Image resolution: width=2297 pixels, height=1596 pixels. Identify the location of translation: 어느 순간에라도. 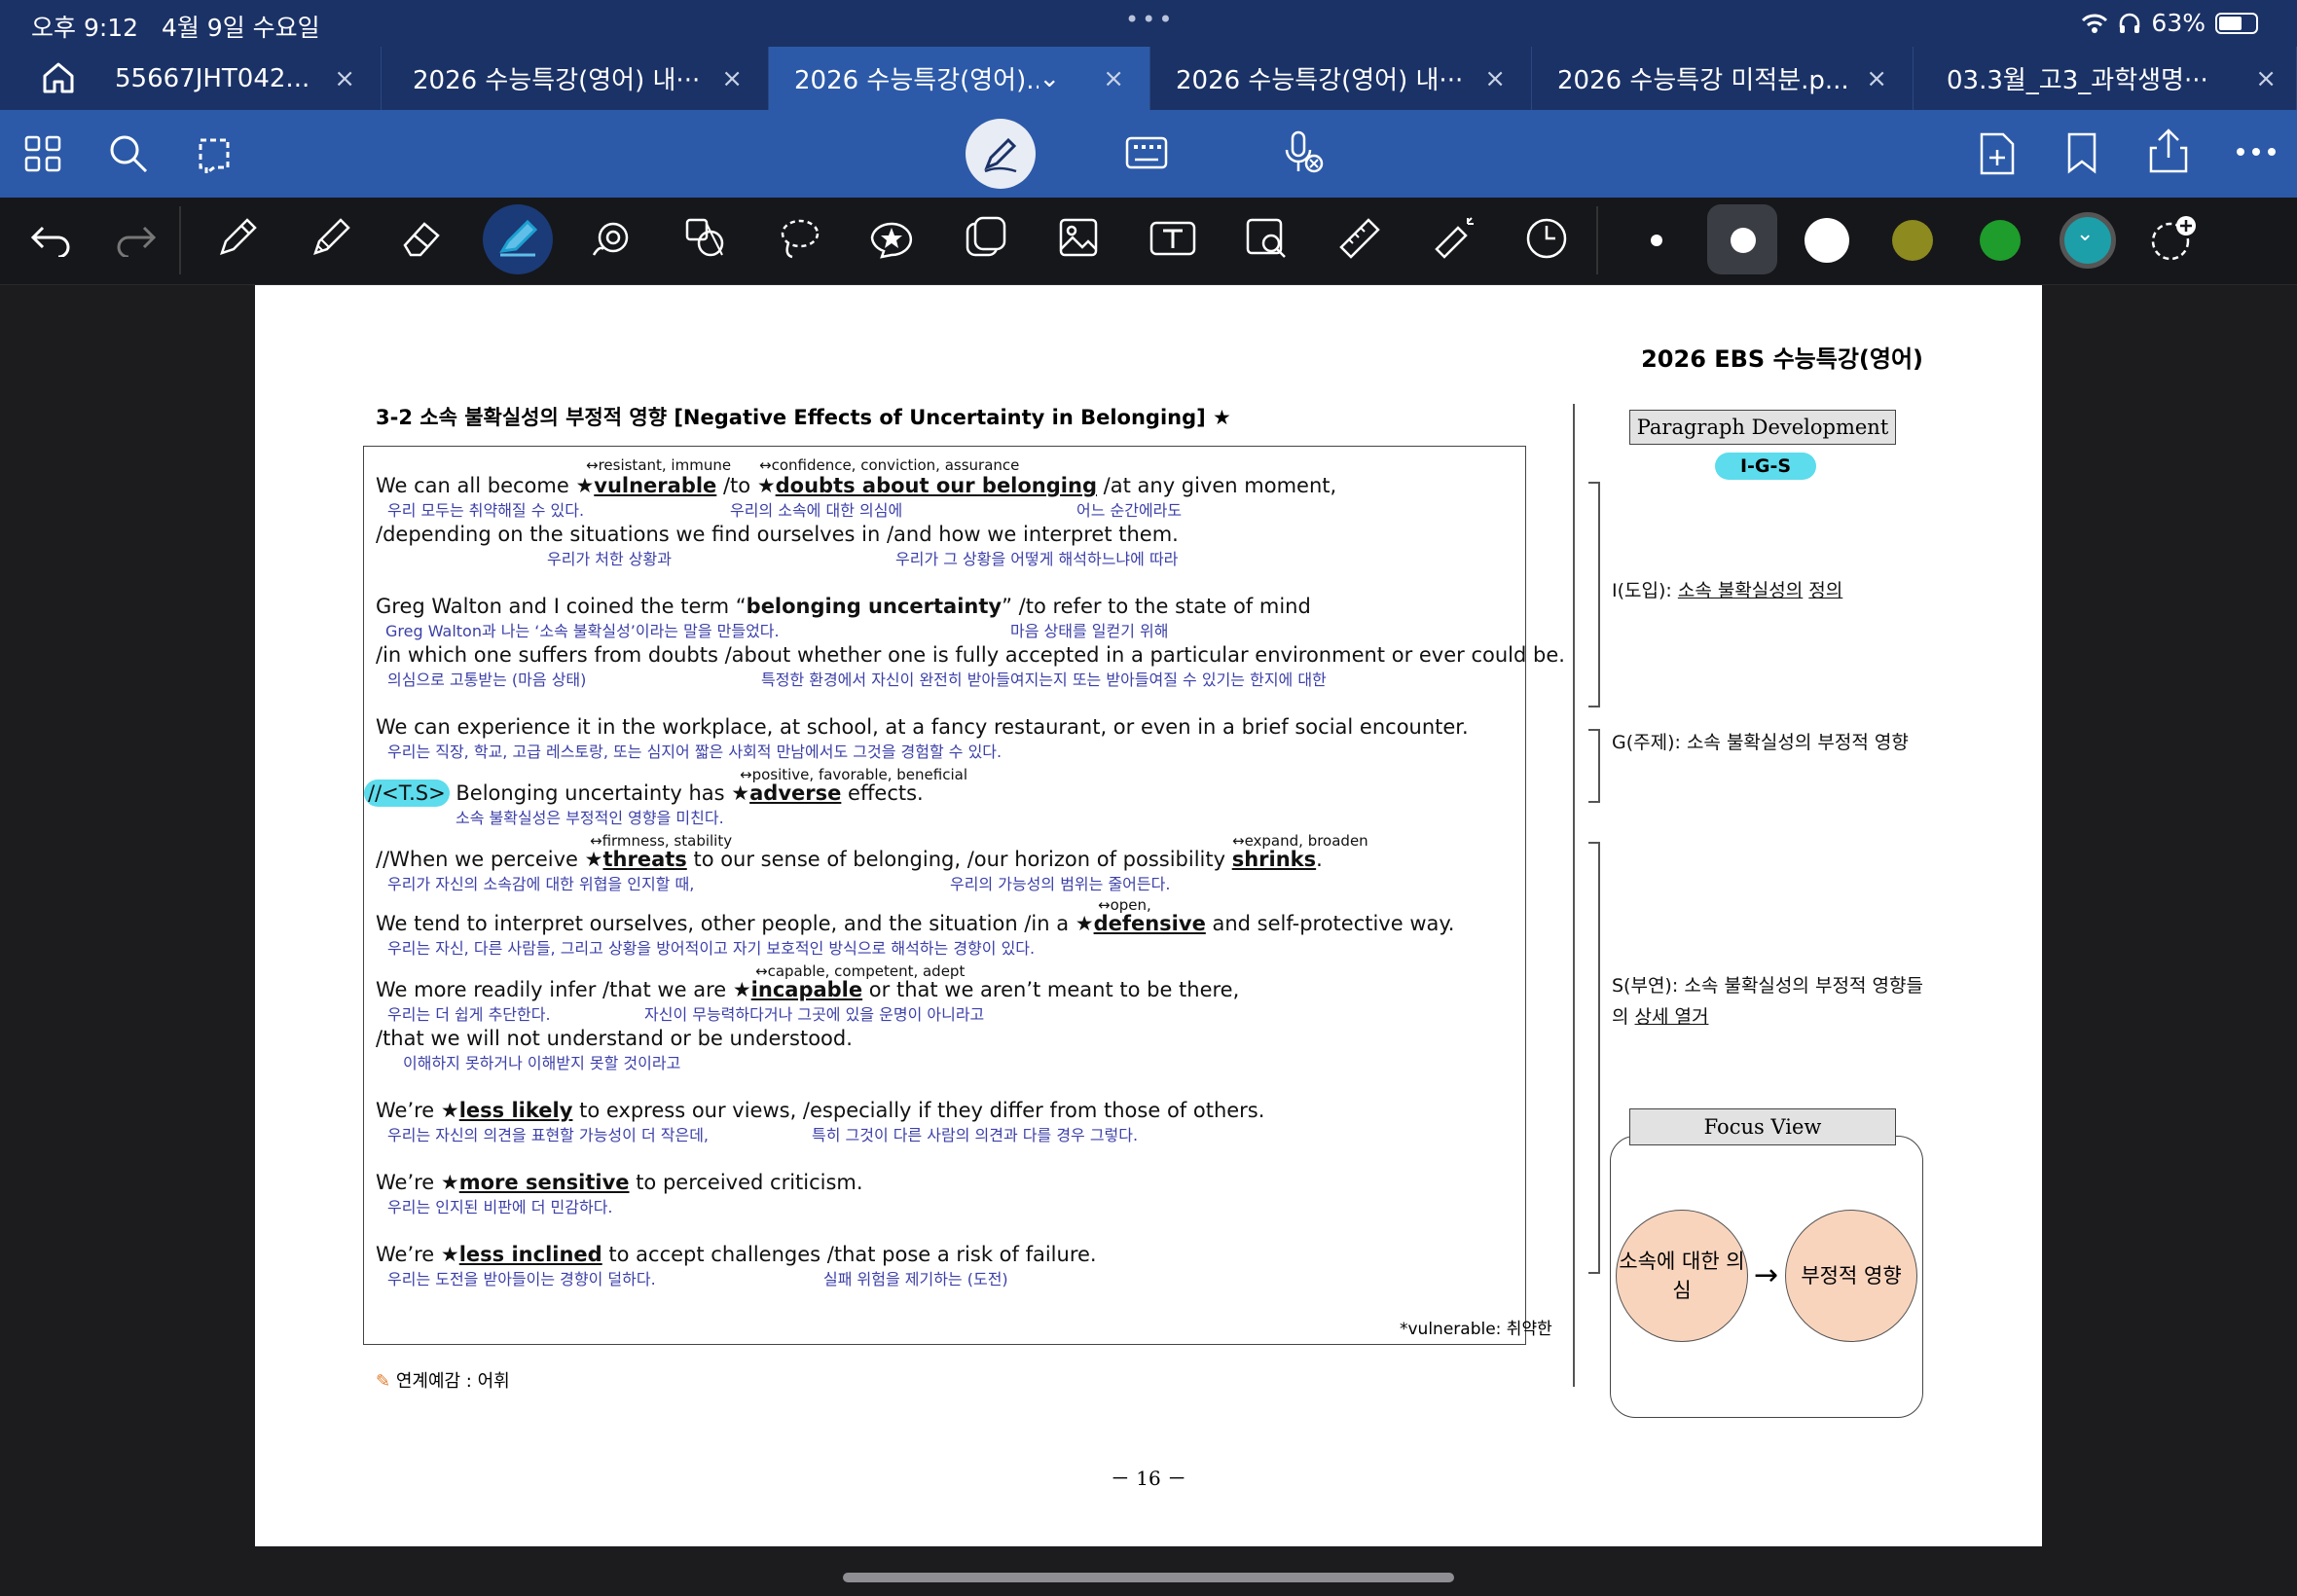
(1129, 511).